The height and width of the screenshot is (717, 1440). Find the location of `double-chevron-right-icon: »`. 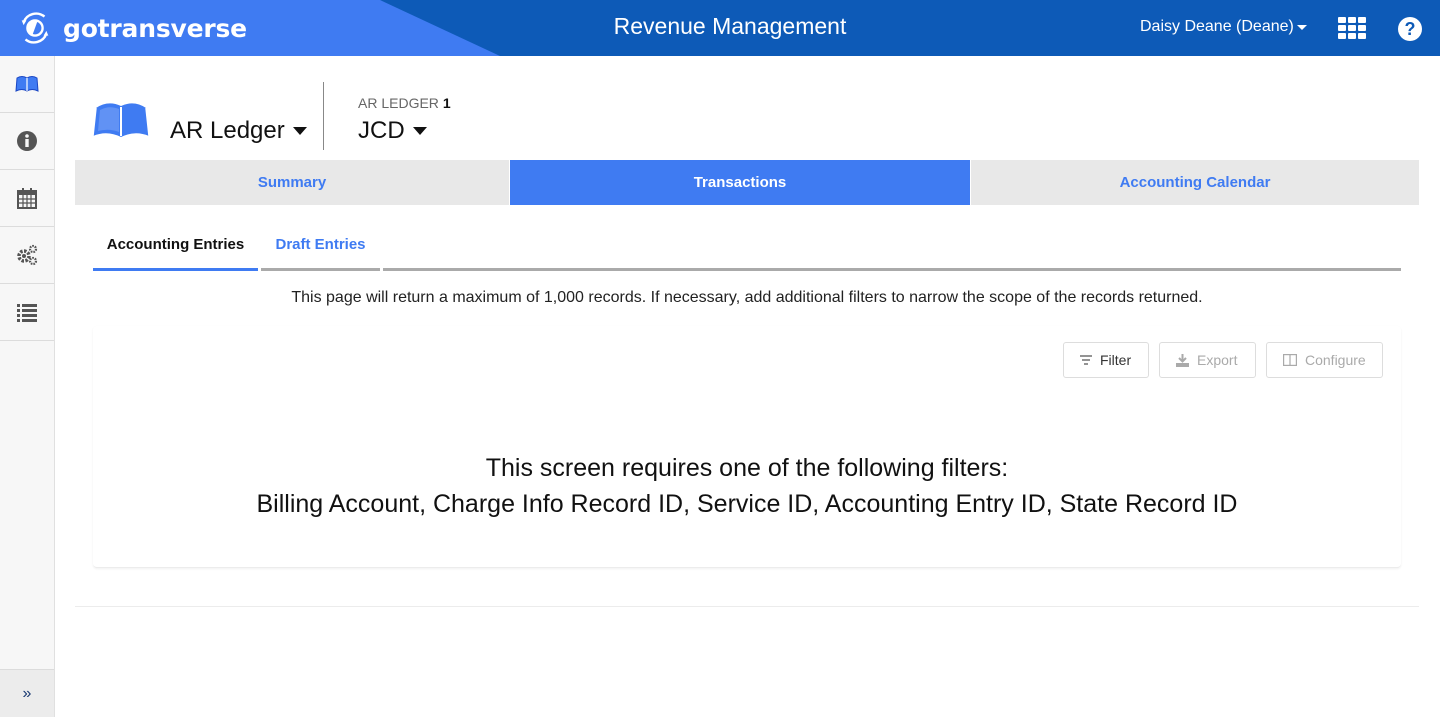

double-chevron-right-icon: » is located at coordinates (27, 693).